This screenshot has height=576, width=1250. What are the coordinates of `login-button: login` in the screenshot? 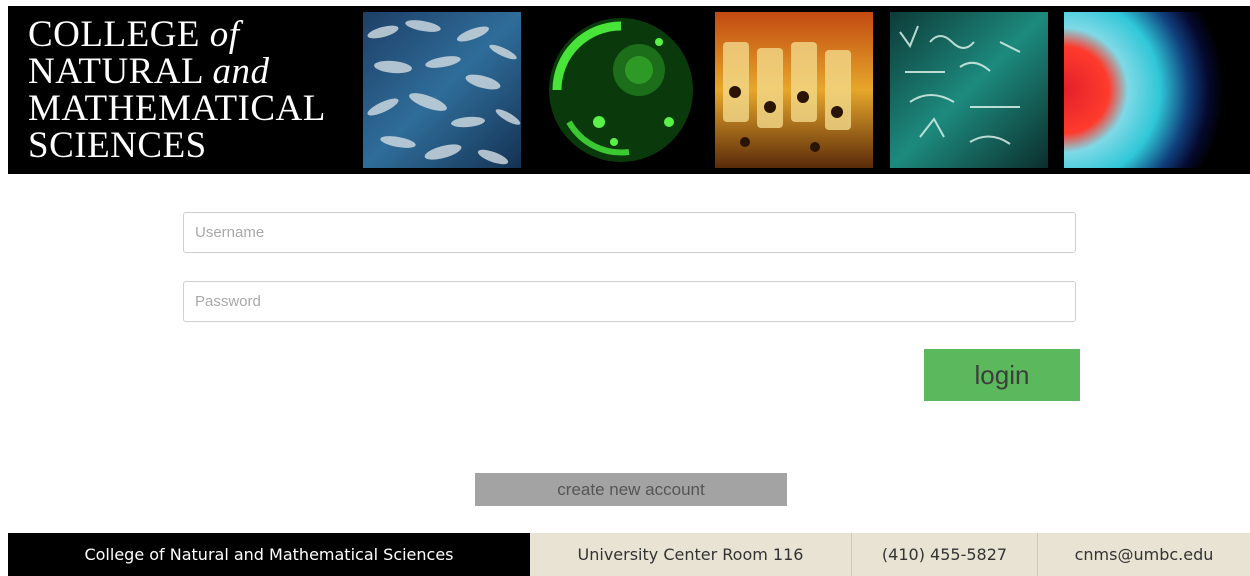 It's located at (1002, 375).